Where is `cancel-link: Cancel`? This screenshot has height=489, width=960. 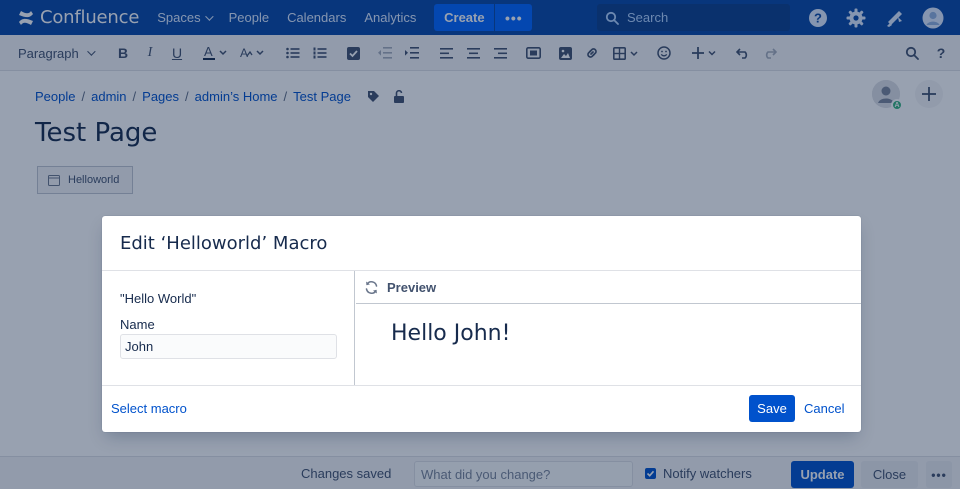
cancel-link: Cancel is located at coordinates (824, 408).